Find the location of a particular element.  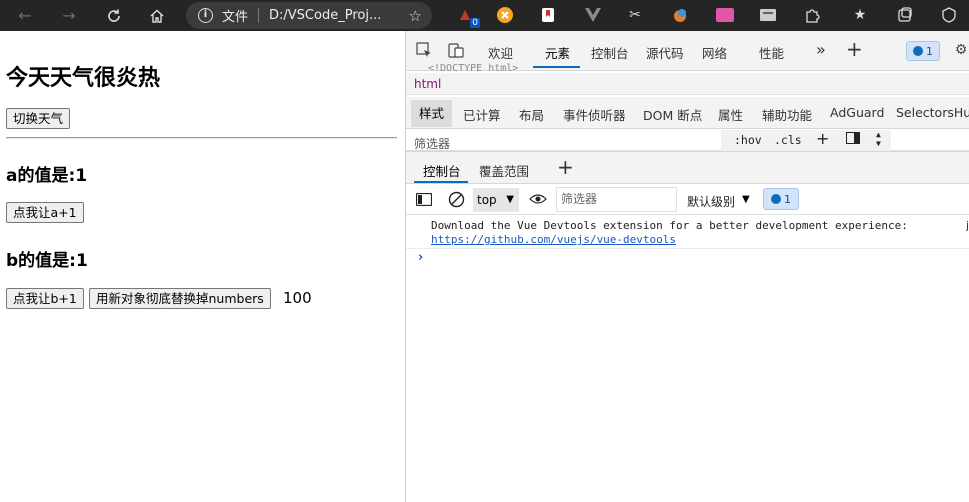

tab-accessibility: 辅助功能 is located at coordinates (787, 114).